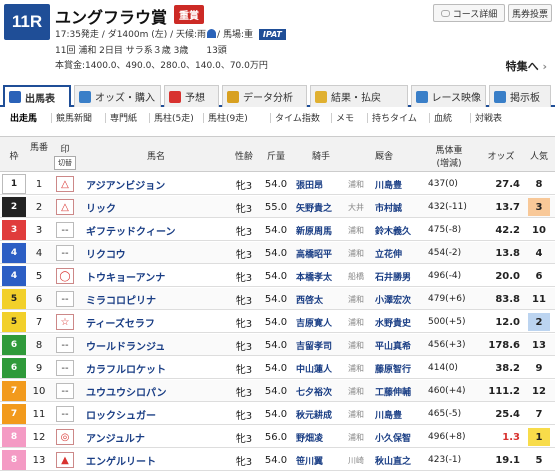 The image size is (555, 473). I want to click on tab-6: 掲示板, so click(520, 96).